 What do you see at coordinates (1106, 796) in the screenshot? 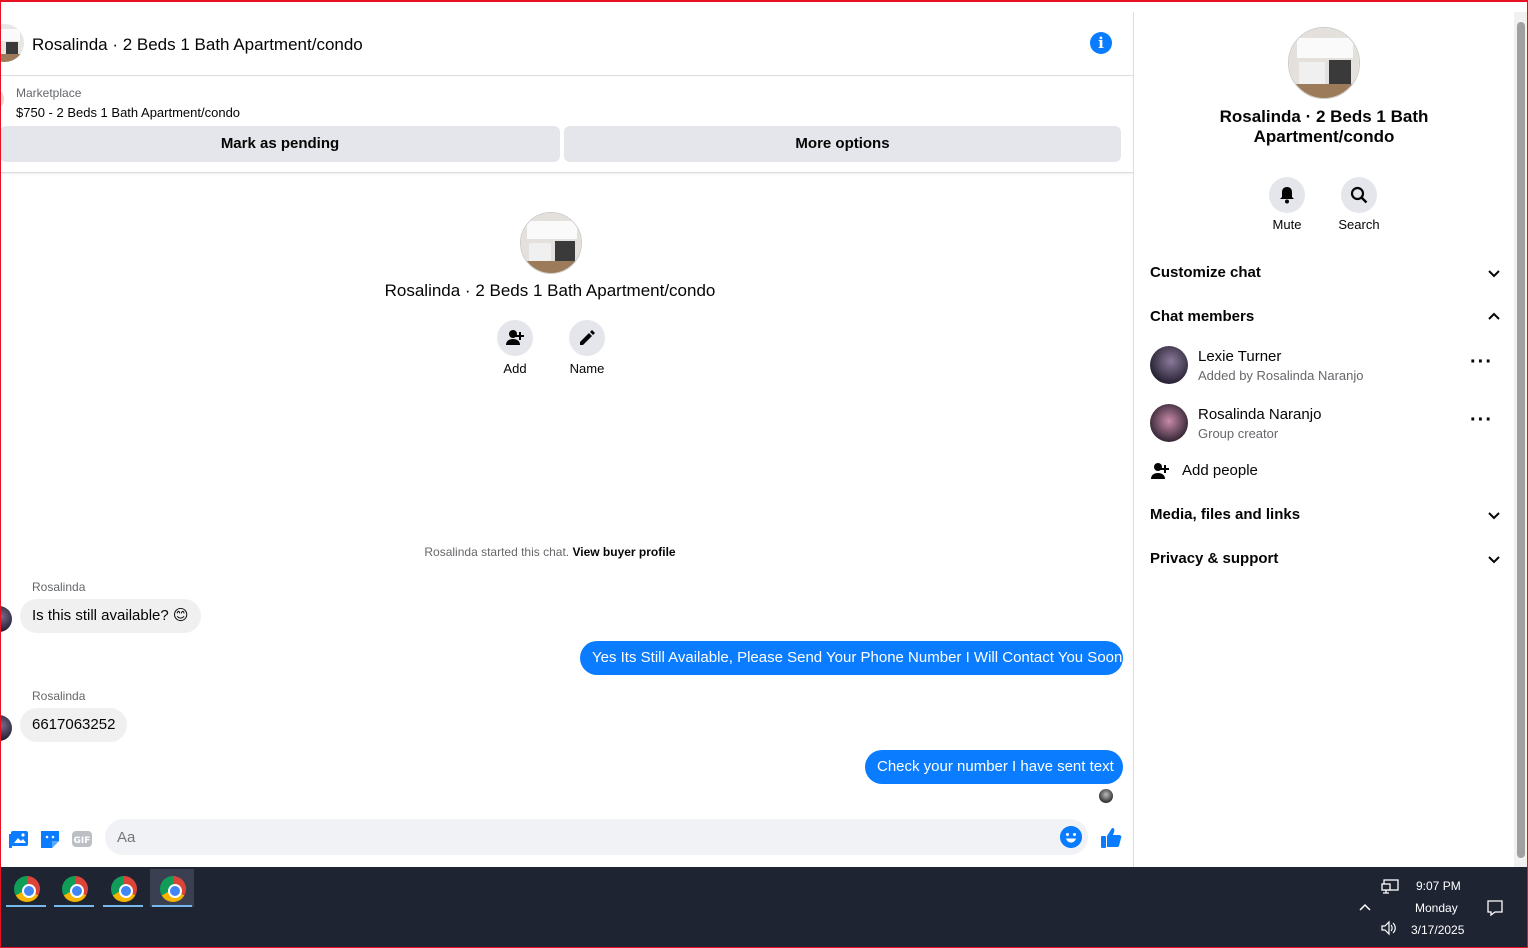
I see `seen-indicator-avatar` at bounding box center [1106, 796].